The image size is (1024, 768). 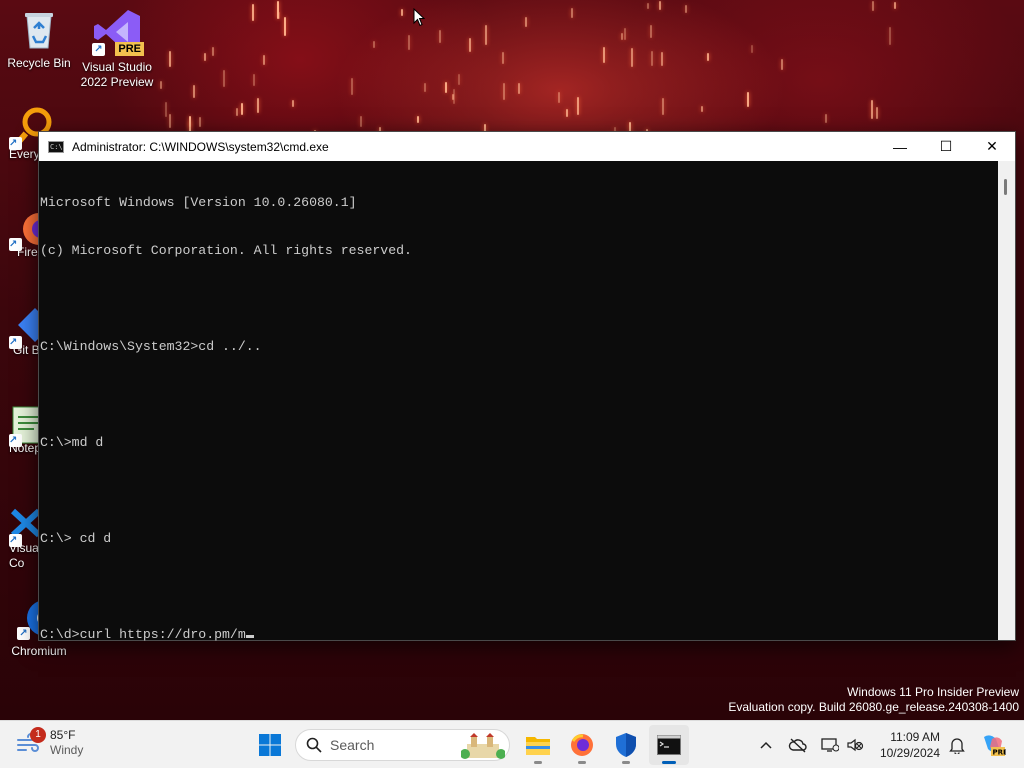 What do you see at coordinates (1005, 187) in the screenshot?
I see `scrollbar-thumb` at bounding box center [1005, 187].